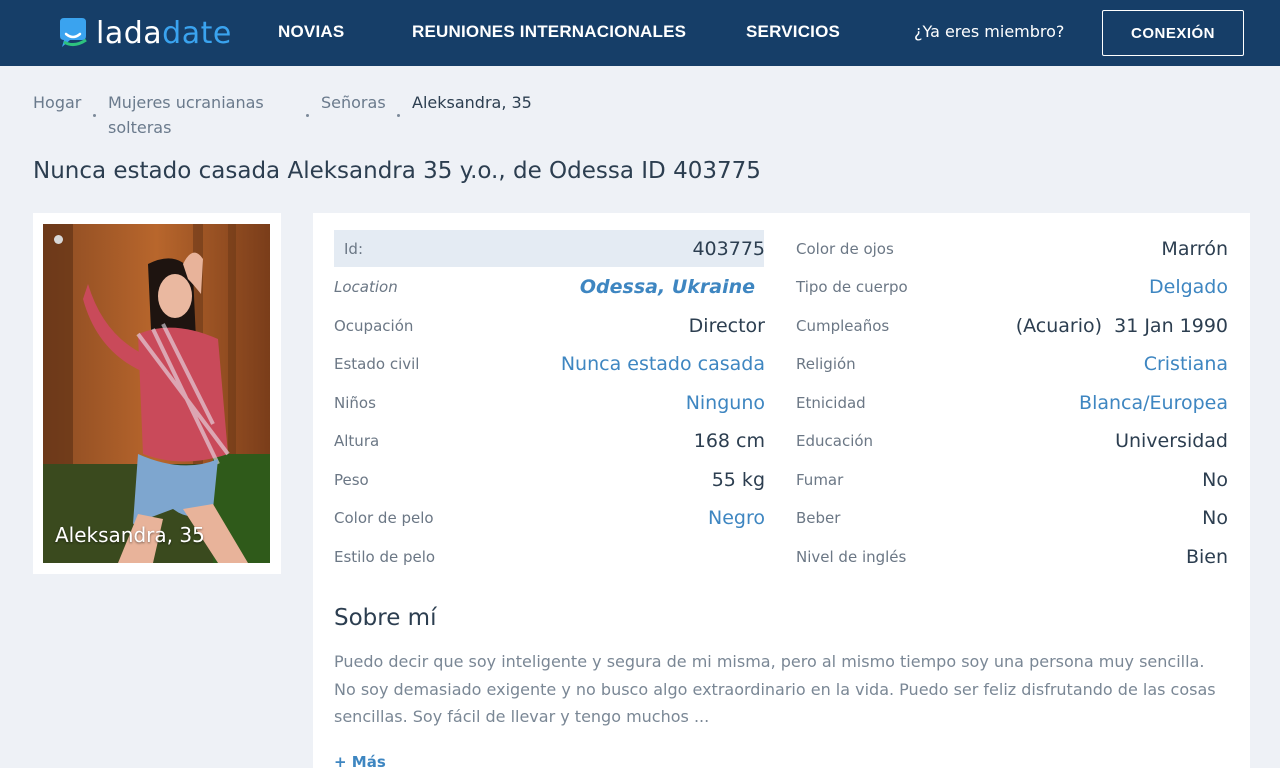 Image resolution: width=1280 pixels, height=768 pixels. What do you see at coordinates (738, 480) in the screenshot?
I see `detail-value: 55 kg` at bounding box center [738, 480].